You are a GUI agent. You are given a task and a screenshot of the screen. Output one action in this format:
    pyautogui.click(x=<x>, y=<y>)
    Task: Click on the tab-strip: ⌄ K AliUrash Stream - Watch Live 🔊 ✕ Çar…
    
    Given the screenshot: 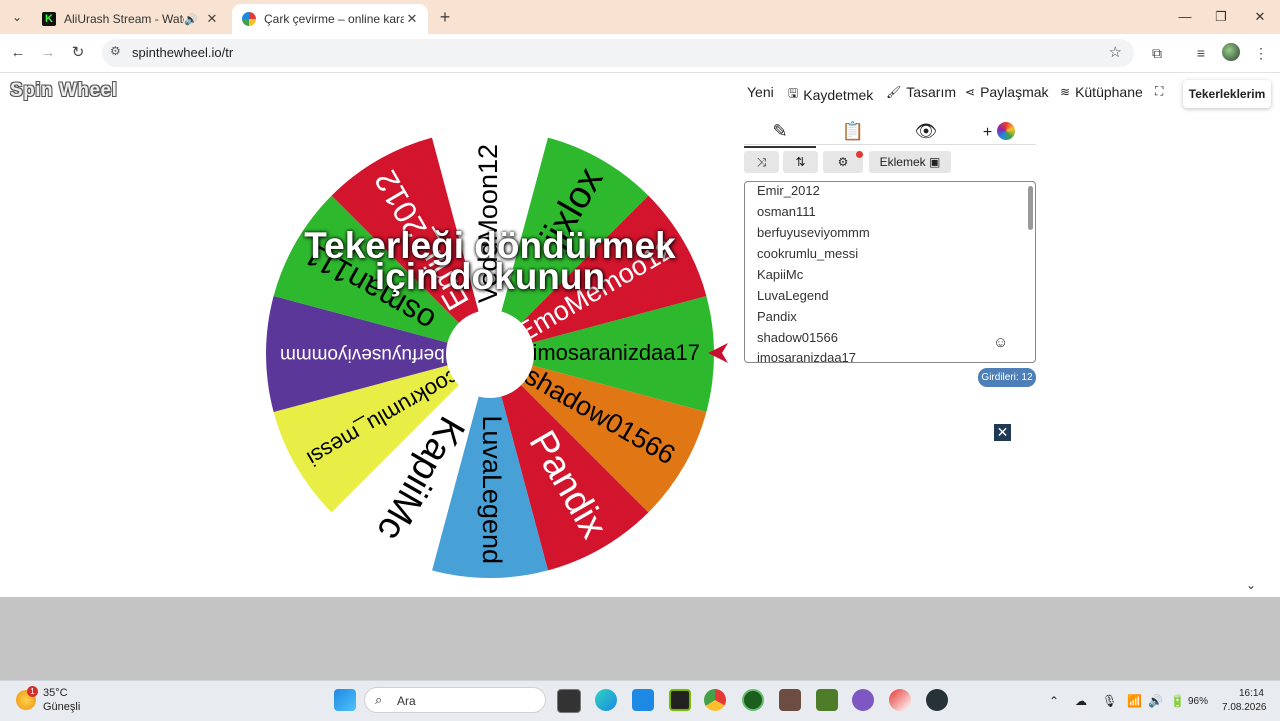 What is the action you would take?
    pyautogui.click(x=640, y=17)
    